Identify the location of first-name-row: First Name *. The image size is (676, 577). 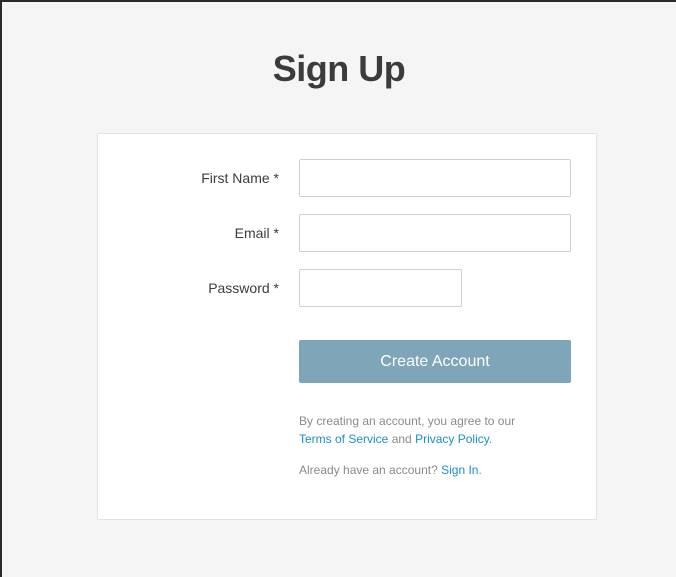
(347, 178).